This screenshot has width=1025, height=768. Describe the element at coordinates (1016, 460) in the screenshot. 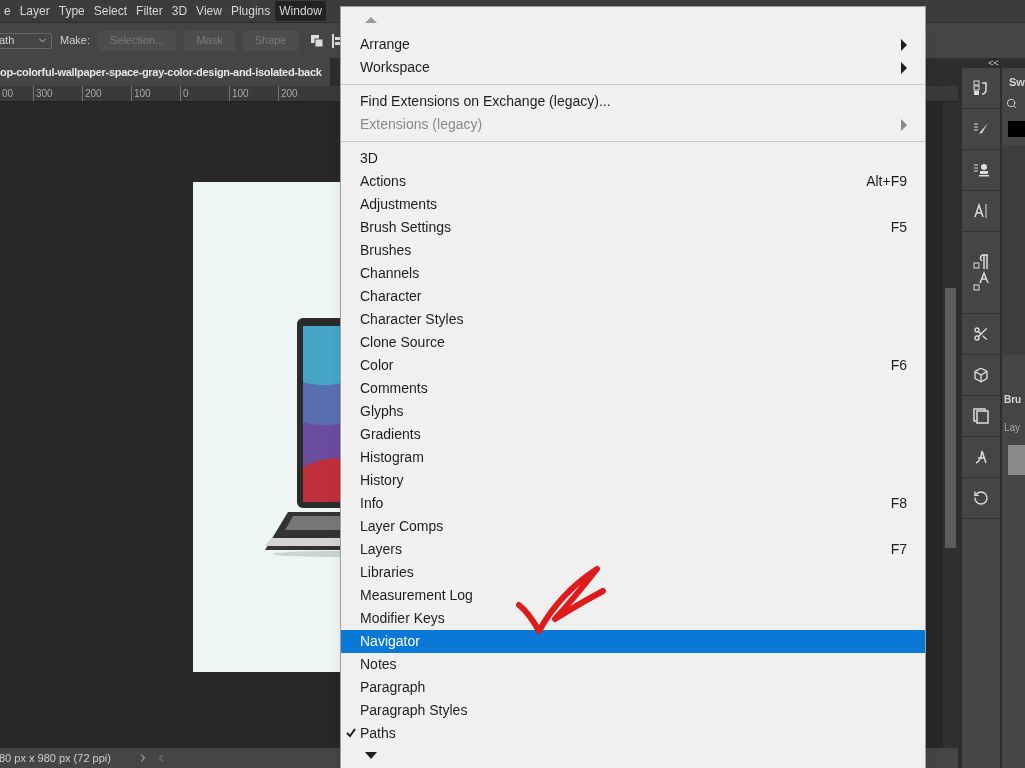

I see `layer-thumbnail` at that location.